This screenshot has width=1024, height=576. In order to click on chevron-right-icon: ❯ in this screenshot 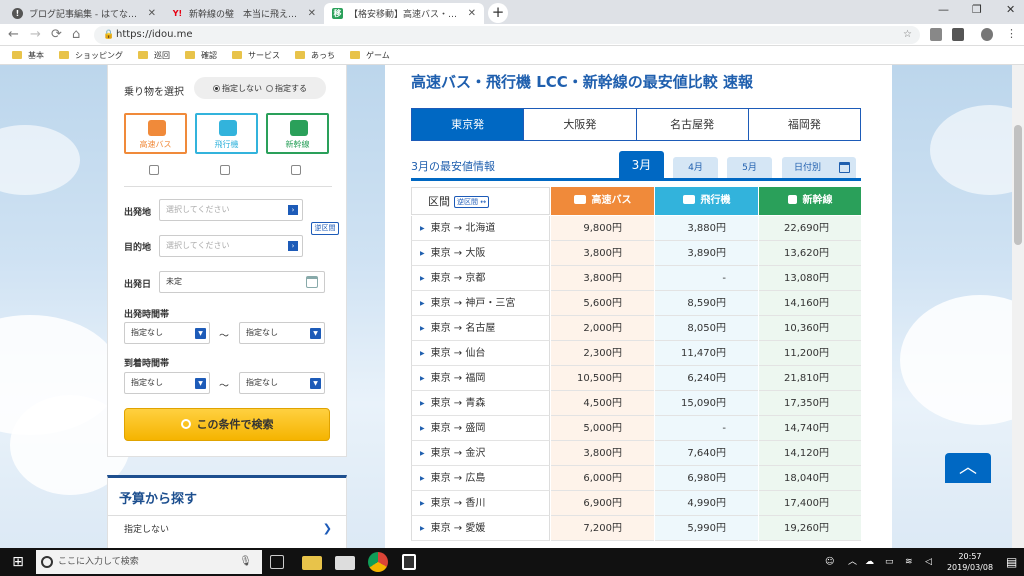, I will do `click(327, 528)`.